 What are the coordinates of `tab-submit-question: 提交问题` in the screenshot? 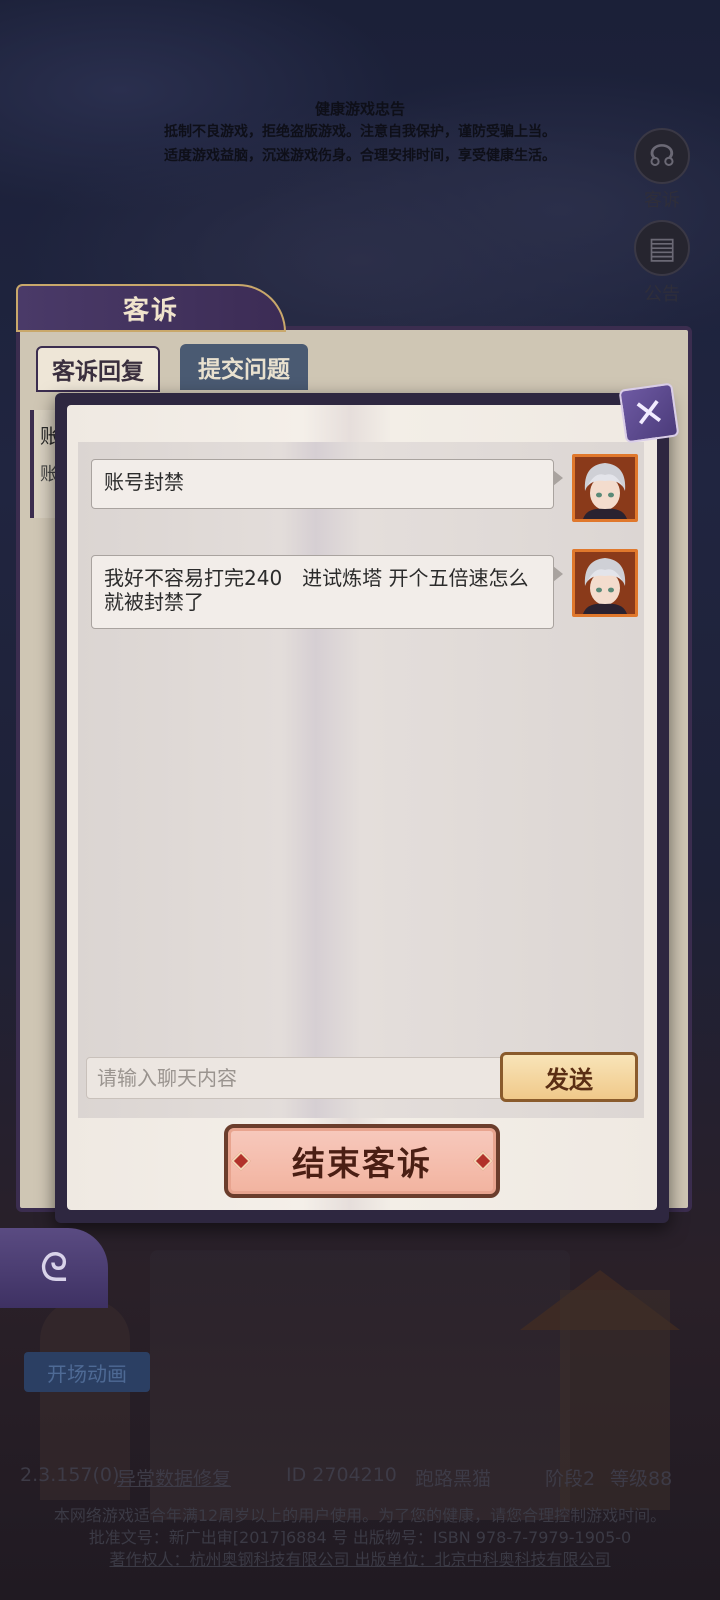 It's located at (244, 367).